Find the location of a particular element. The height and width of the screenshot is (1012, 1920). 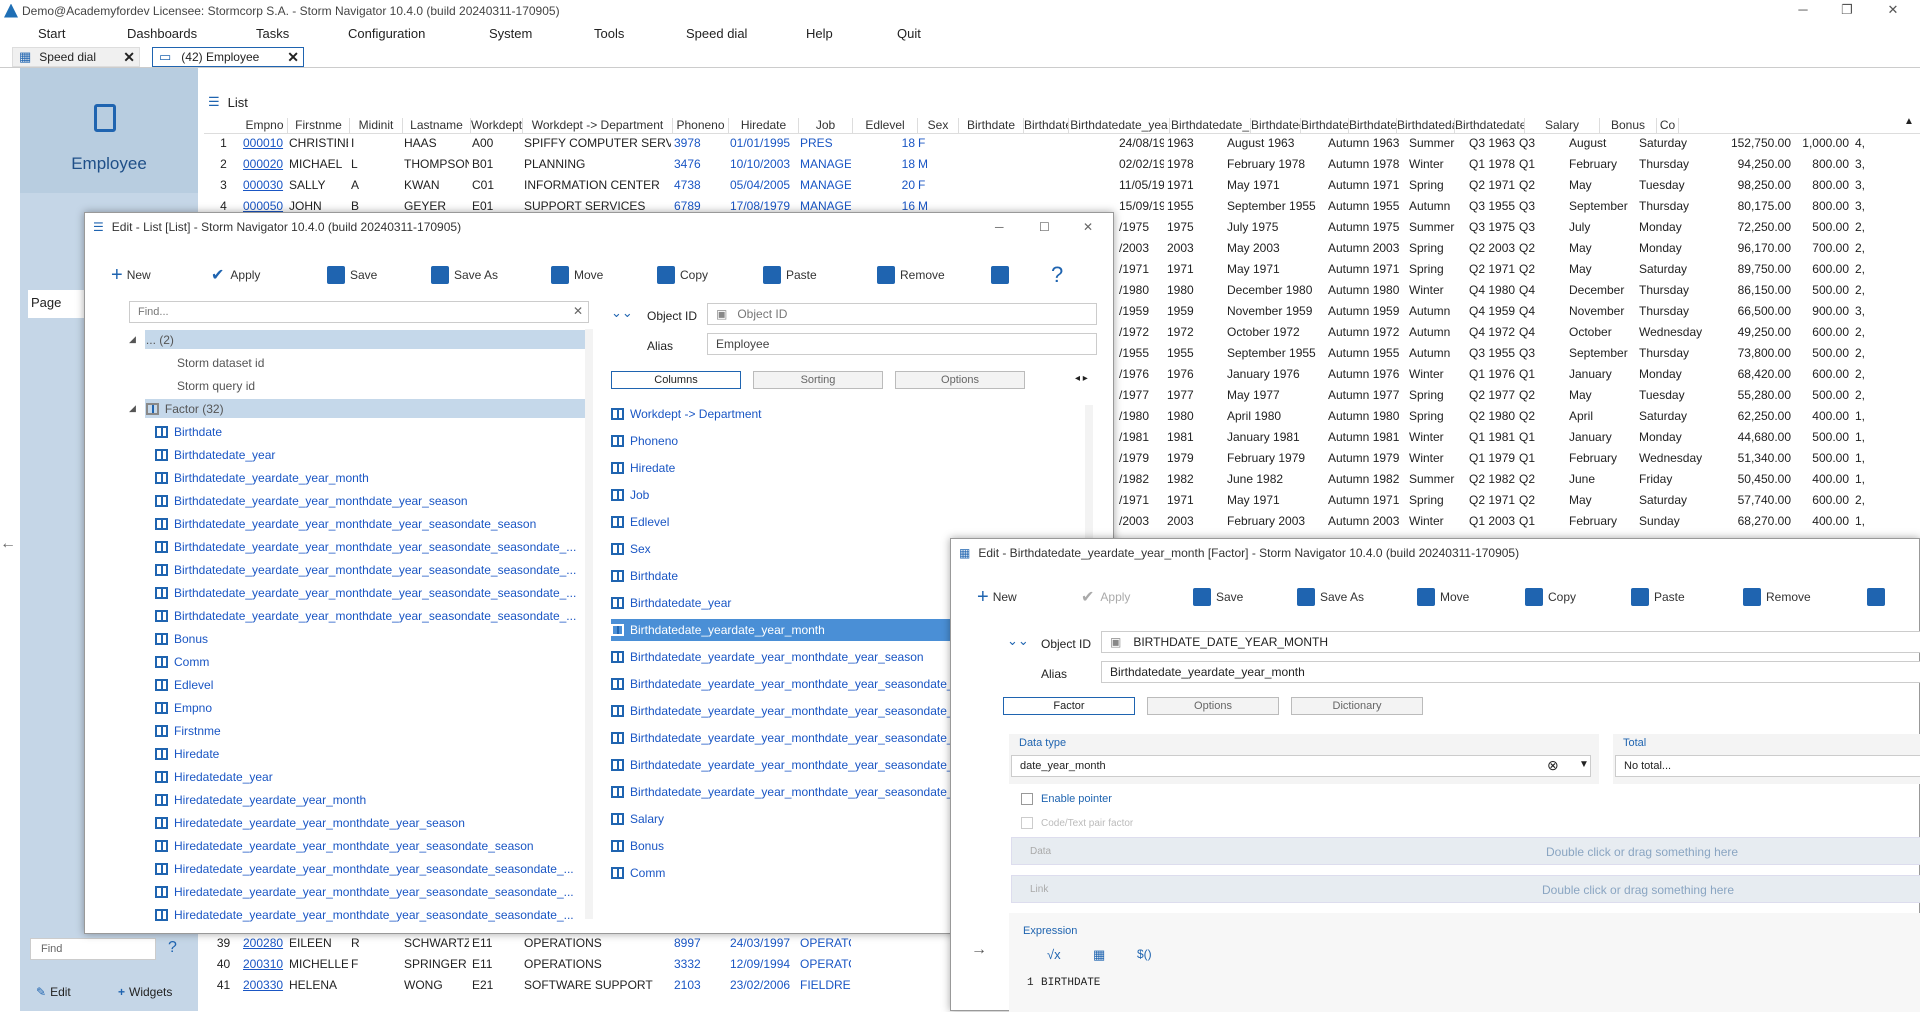

column-header: Birthdate is located at coordinates (991, 125).